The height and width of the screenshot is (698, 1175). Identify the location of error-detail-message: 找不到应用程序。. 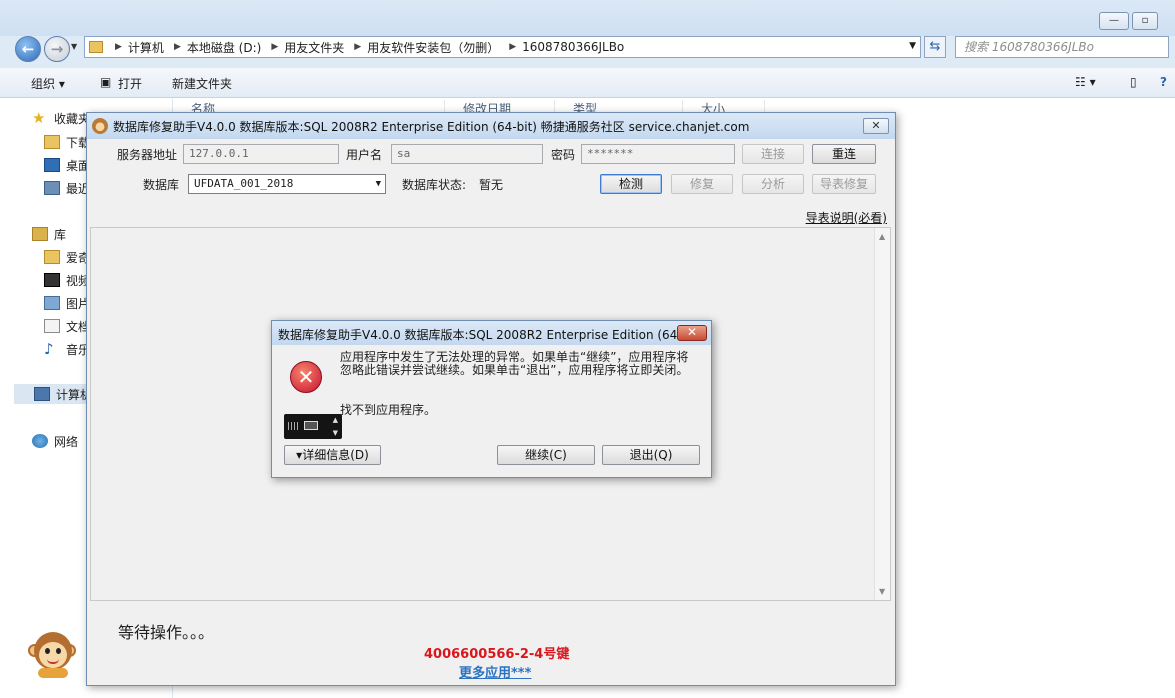
(388, 410).